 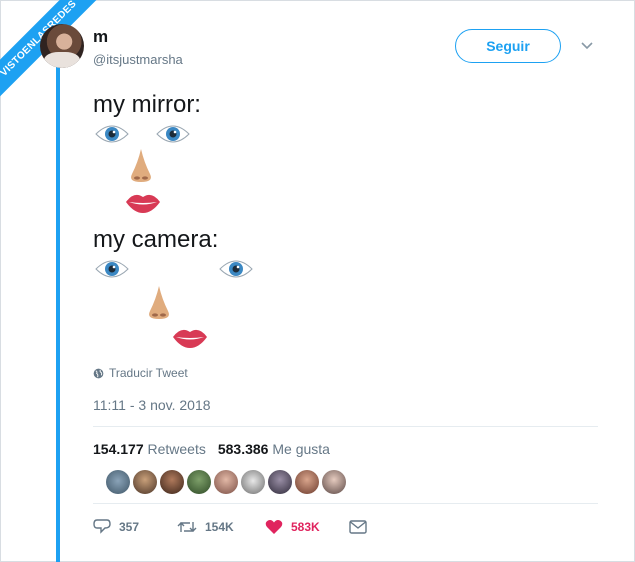 What do you see at coordinates (147, 104) in the screenshot?
I see `tweet-text-mirror: my mirror:` at bounding box center [147, 104].